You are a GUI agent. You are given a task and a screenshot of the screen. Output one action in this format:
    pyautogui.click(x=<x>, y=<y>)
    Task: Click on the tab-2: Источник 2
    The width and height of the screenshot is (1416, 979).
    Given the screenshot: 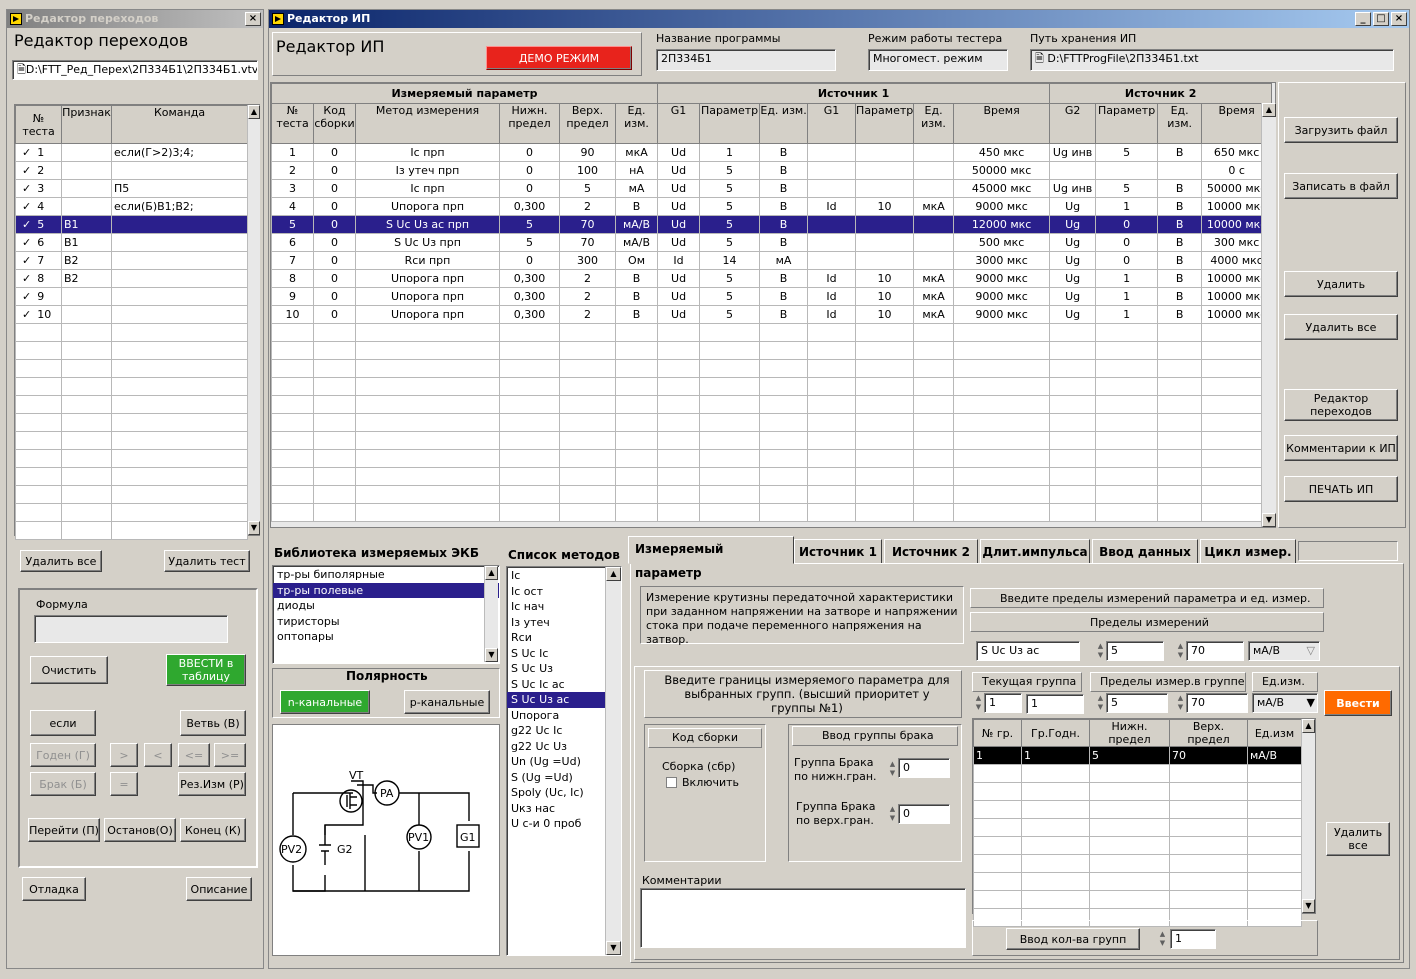 What is the action you would take?
    pyautogui.click(x=931, y=551)
    